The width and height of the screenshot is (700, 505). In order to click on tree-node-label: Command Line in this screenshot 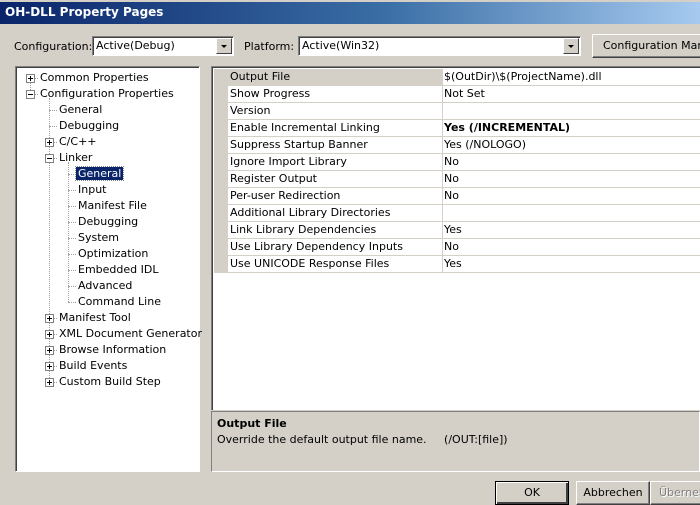, I will do `click(119, 301)`.